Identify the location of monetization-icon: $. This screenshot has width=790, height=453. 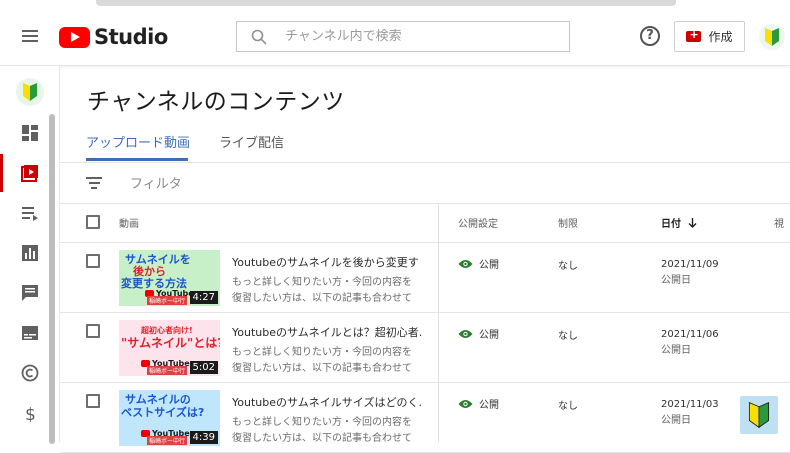
(30, 413).